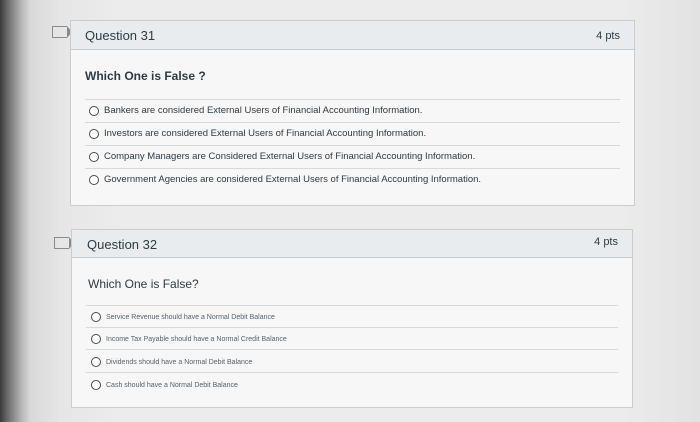 This screenshot has width=700, height=422. I want to click on question-32-header: Question 32 4 pts, so click(352, 244).